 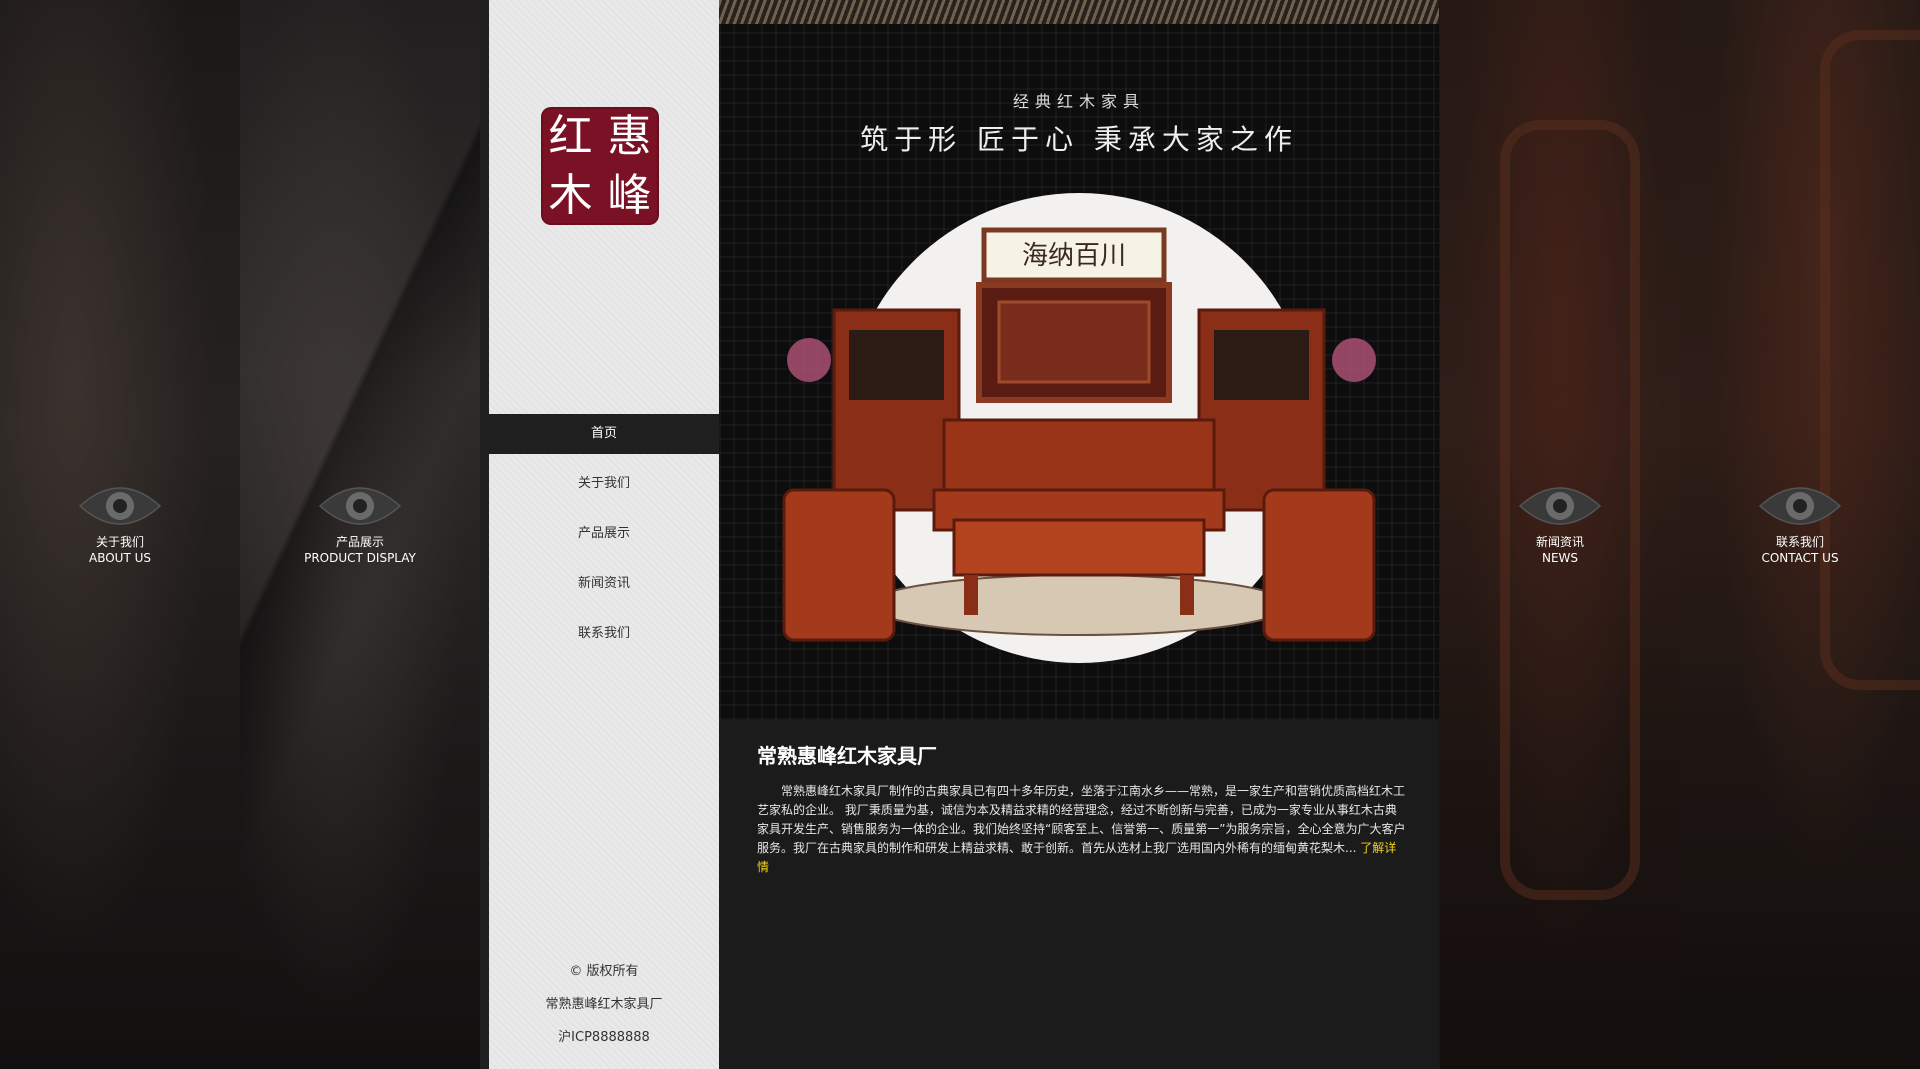 I want to click on bg-panel-about: 关于我们 ABOUT US, so click(x=120, y=534).